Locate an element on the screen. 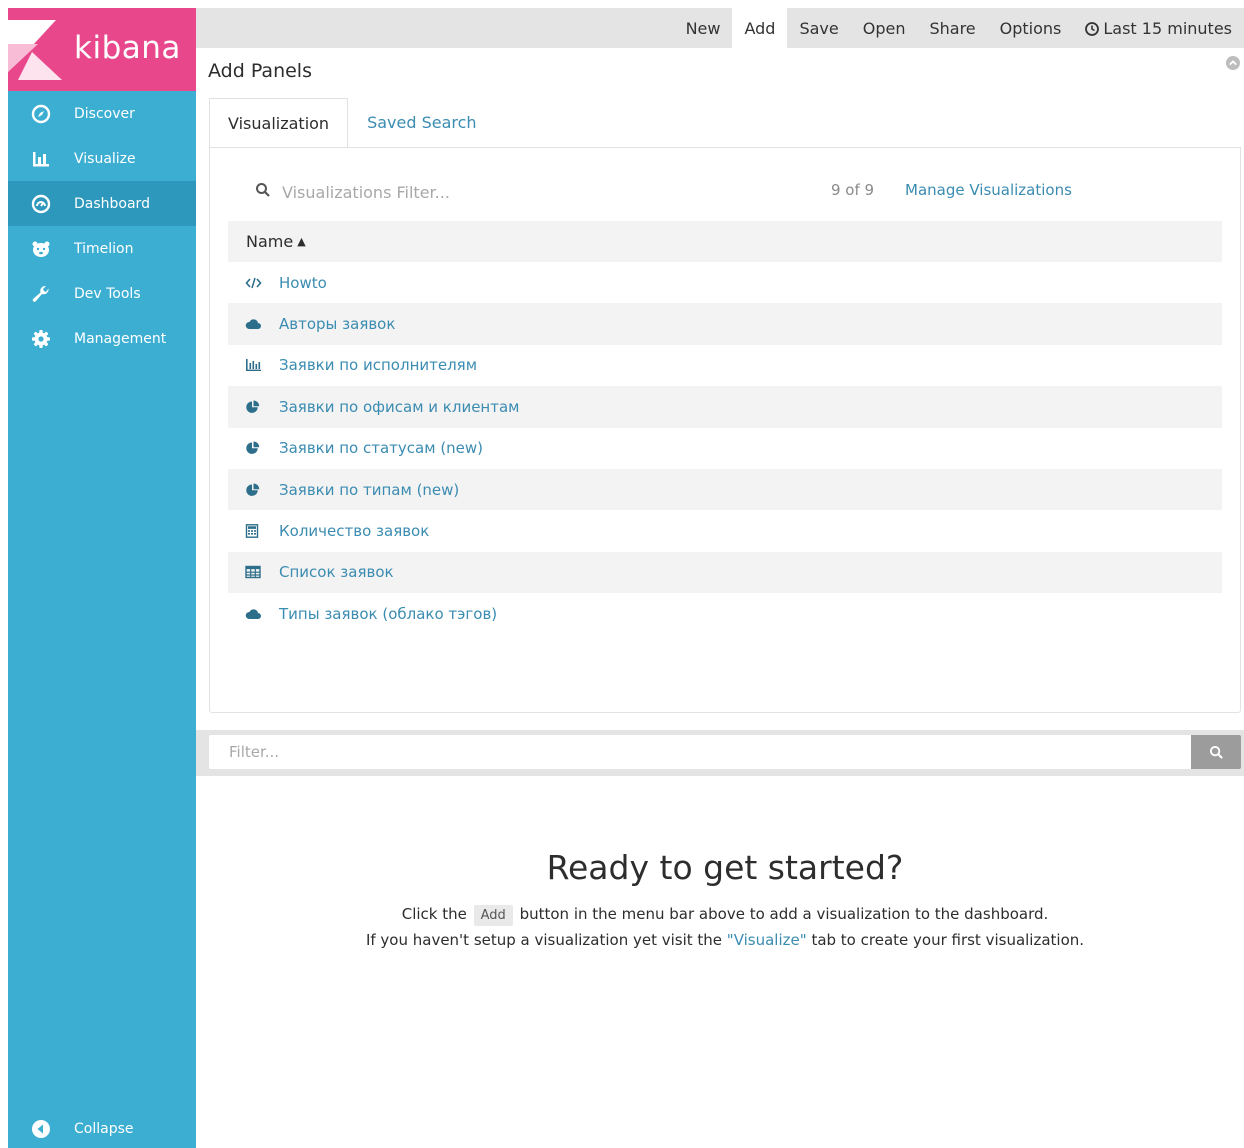 This screenshot has height=1148, width=1244. filter-search-button is located at coordinates (1216, 752).